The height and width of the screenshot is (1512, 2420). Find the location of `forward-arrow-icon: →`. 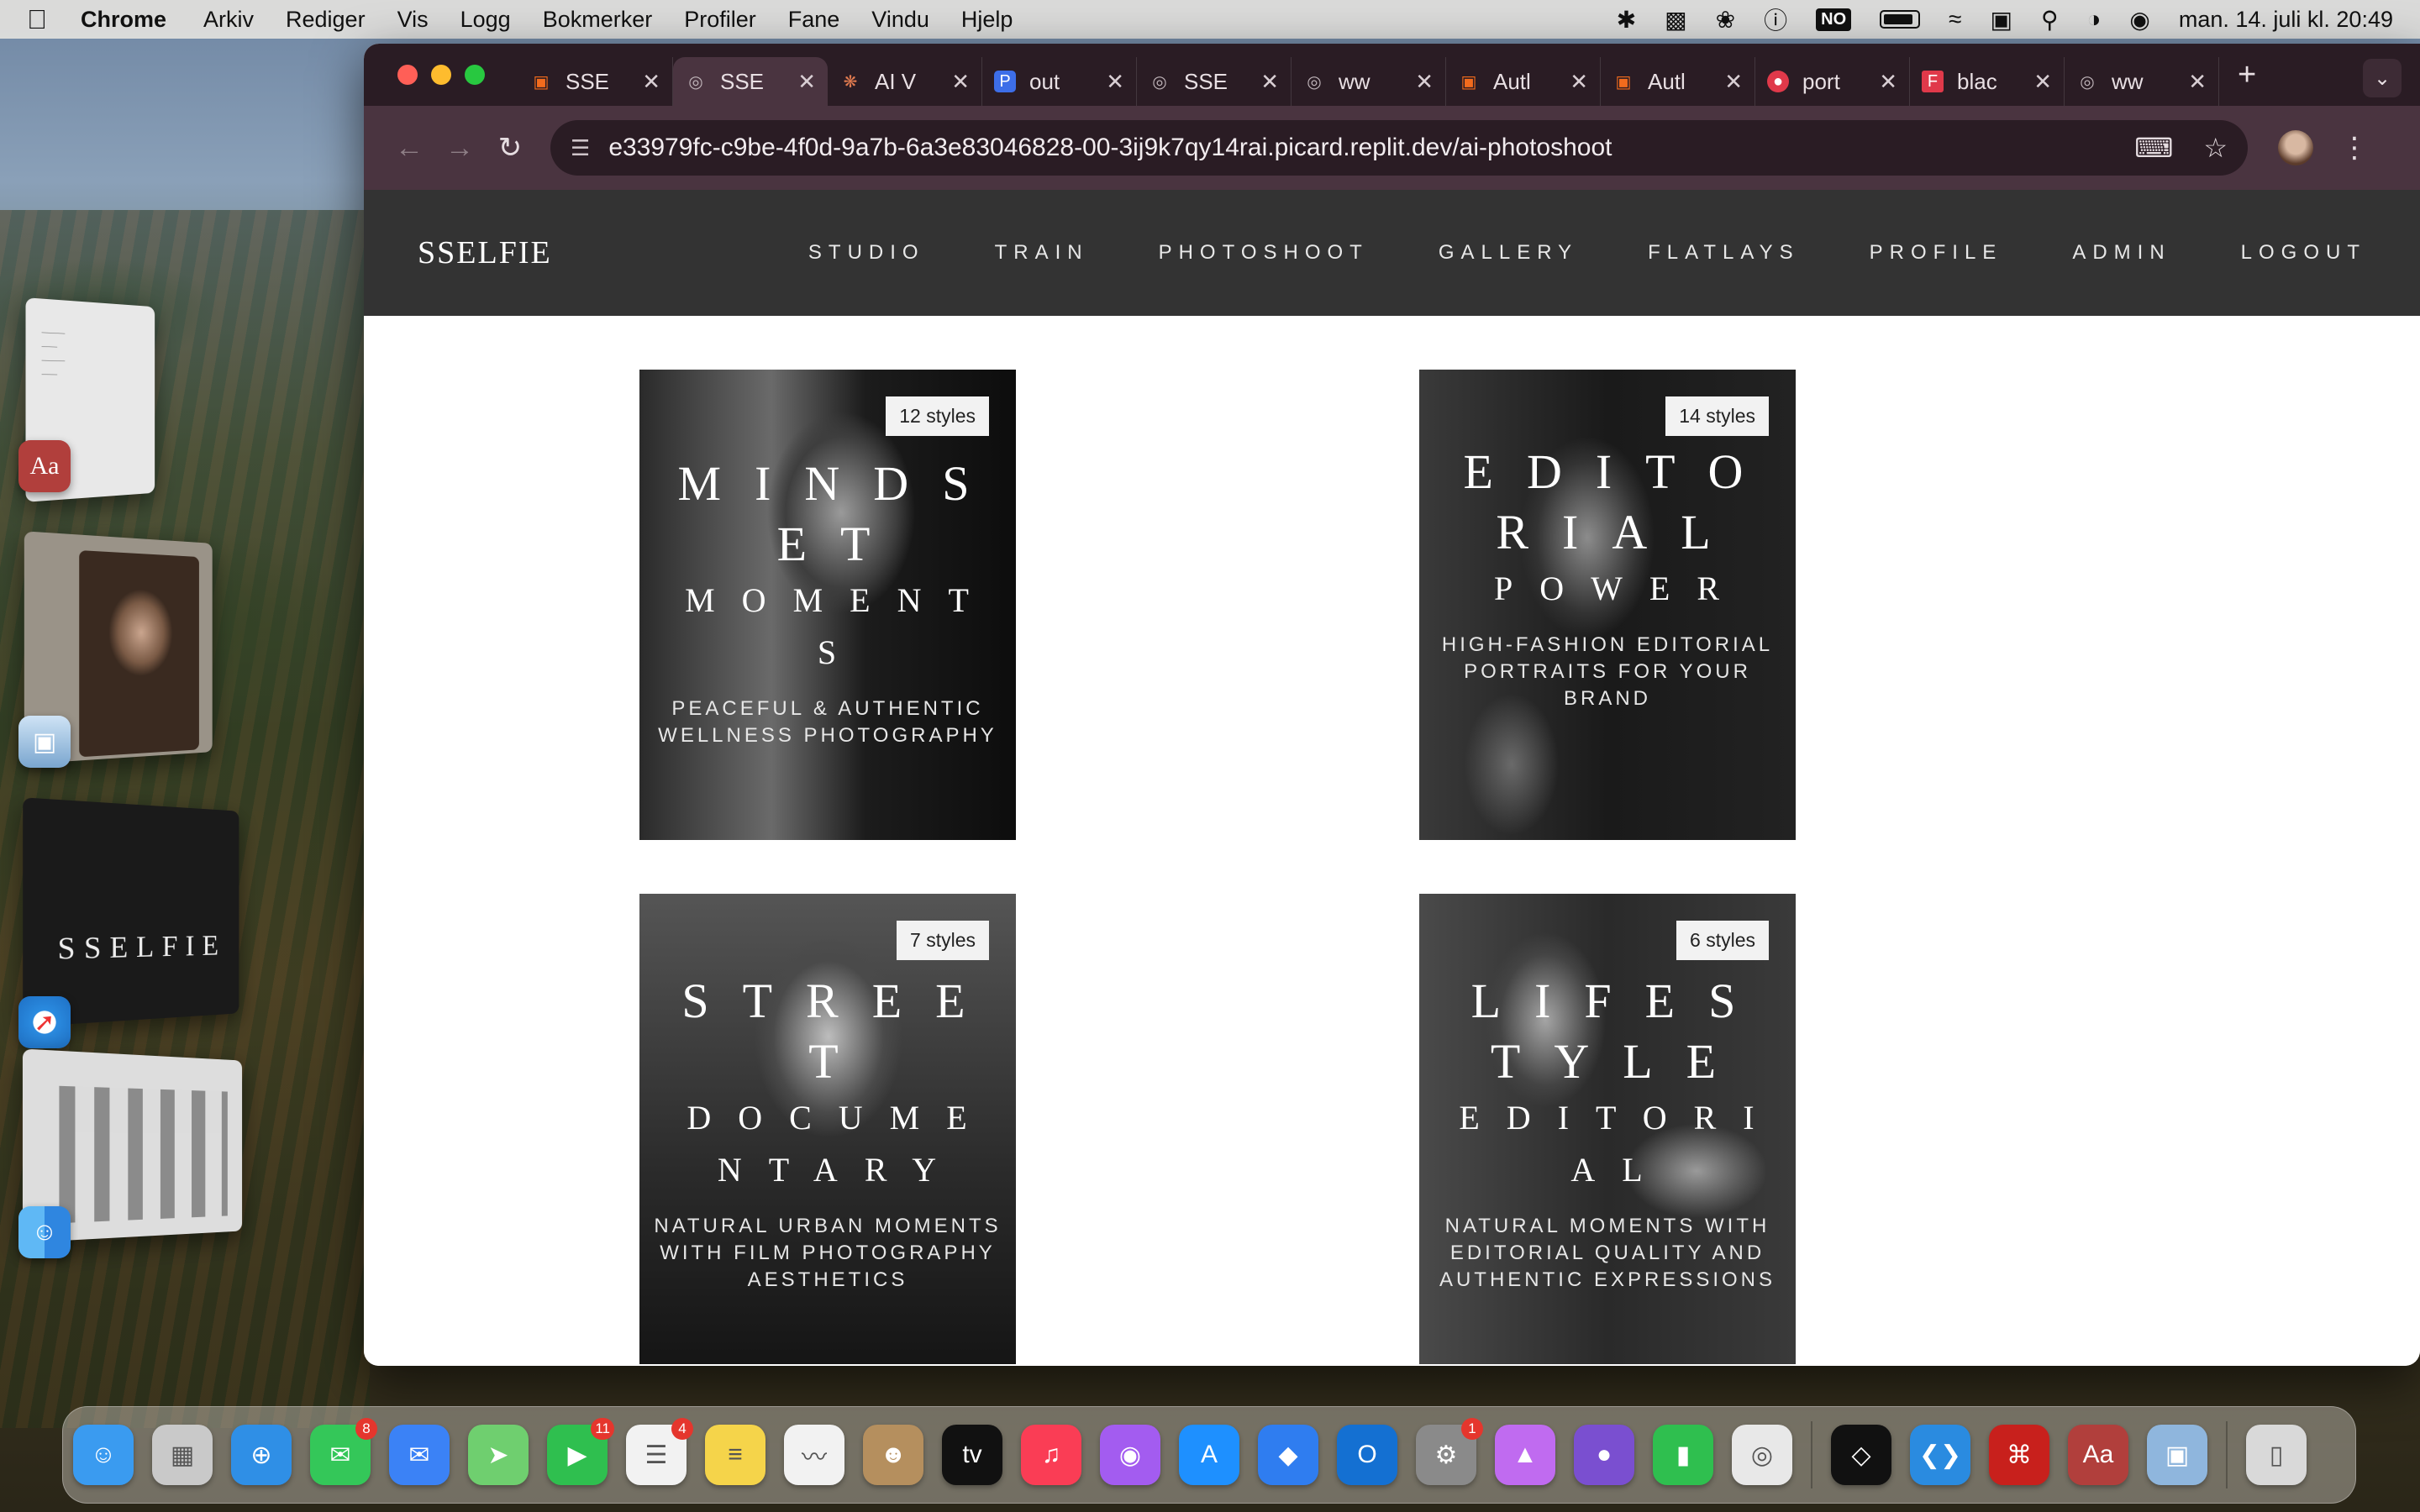

forward-arrow-icon: → is located at coordinates (460, 148).